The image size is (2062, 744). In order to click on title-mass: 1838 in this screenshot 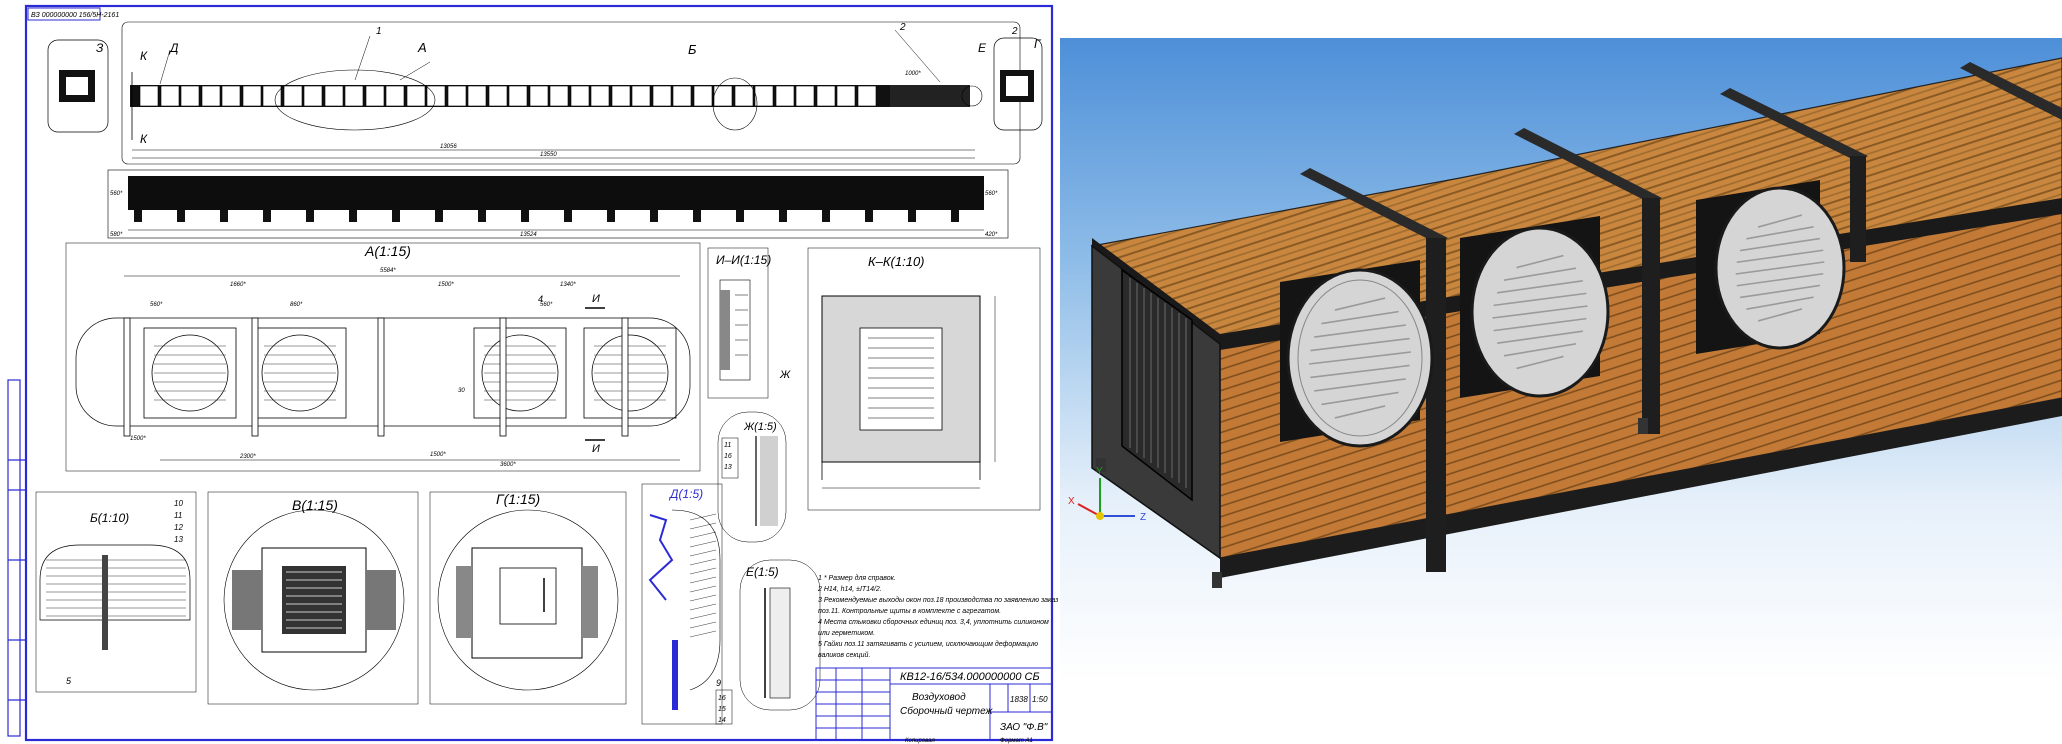, I will do `click(1019, 699)`.